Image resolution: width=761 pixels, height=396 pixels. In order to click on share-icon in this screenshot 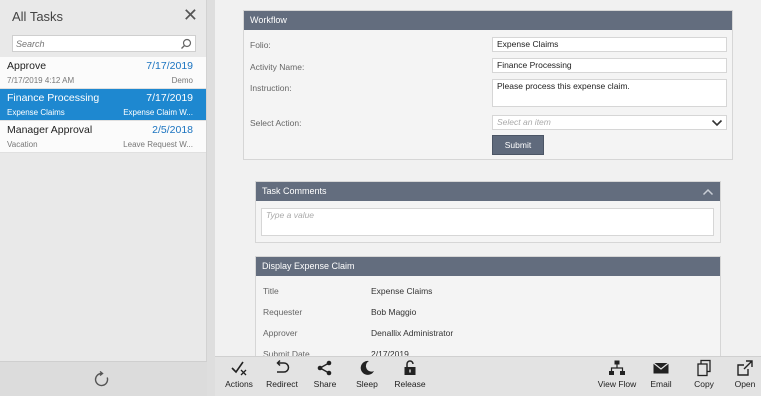, I will do `click(324, 368)`.